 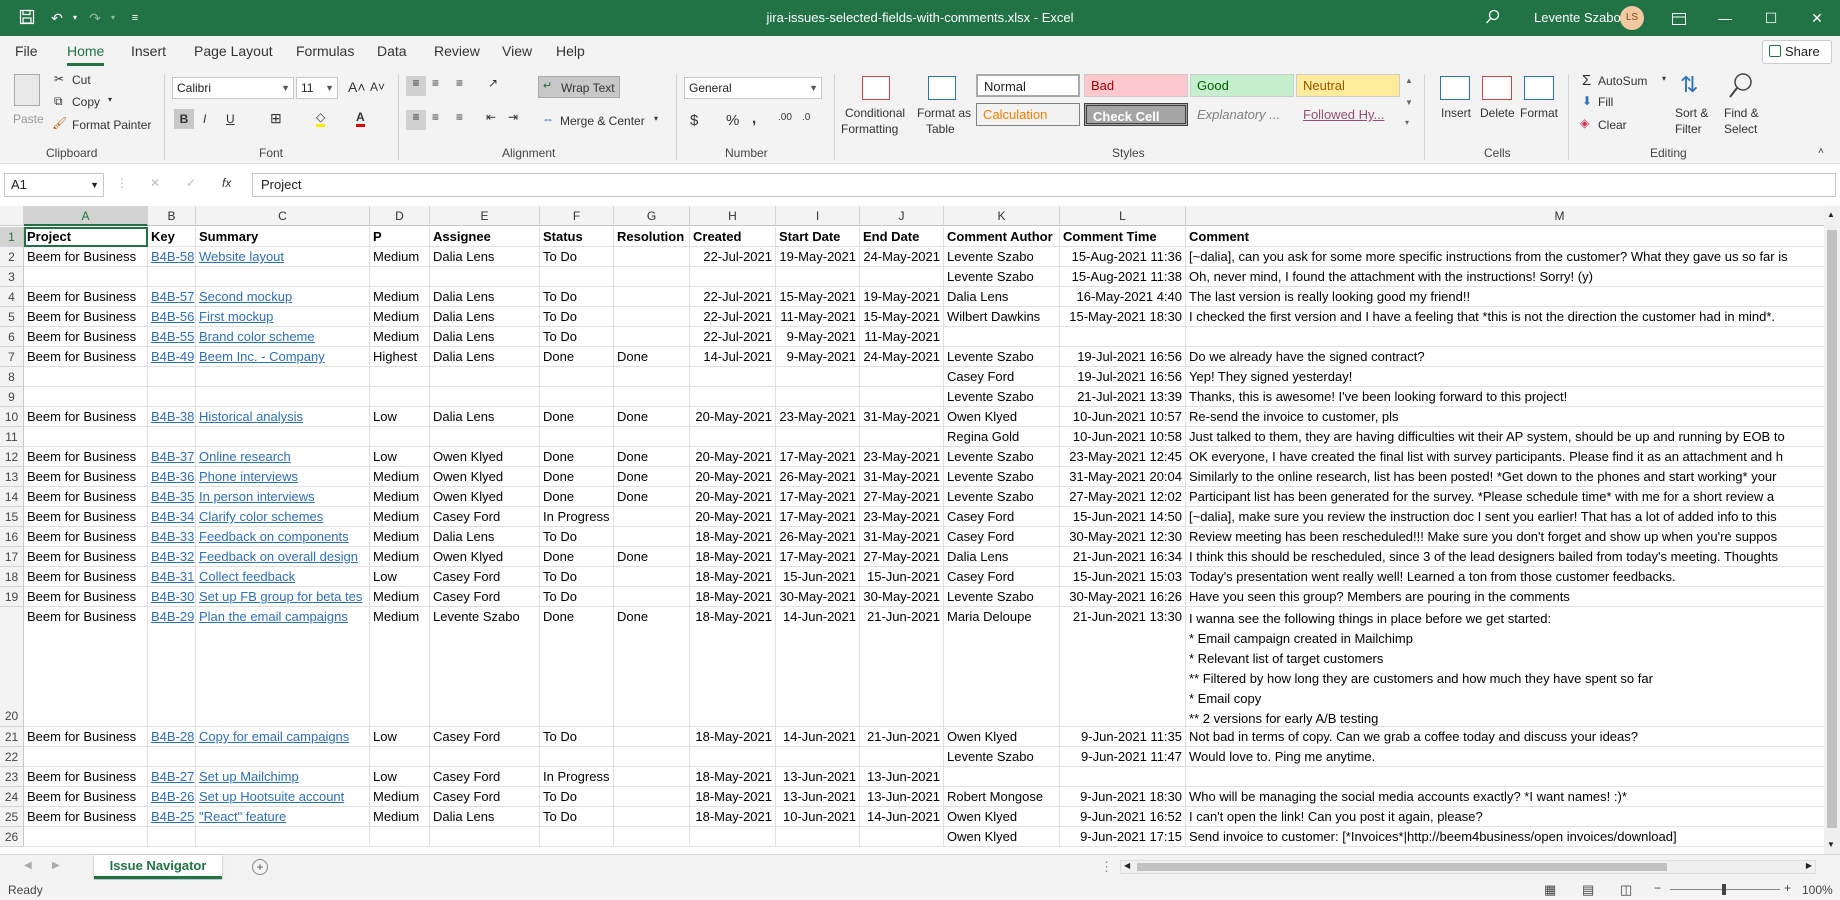 I want to click on align-right-icon: ≡, so click(x=459, y=117).